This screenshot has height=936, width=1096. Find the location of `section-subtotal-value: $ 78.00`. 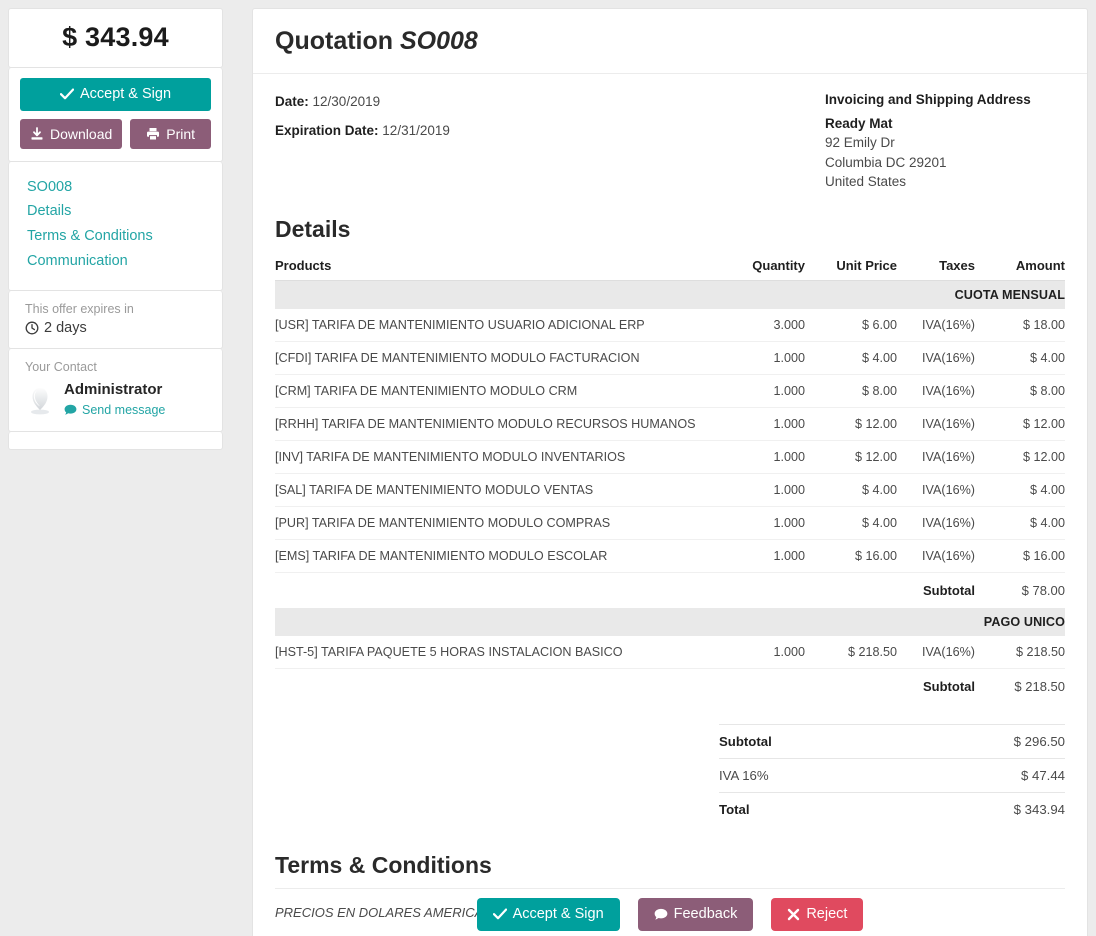

section-subtotal-value: $ 78.00 is located at coordinates (1043, 590).